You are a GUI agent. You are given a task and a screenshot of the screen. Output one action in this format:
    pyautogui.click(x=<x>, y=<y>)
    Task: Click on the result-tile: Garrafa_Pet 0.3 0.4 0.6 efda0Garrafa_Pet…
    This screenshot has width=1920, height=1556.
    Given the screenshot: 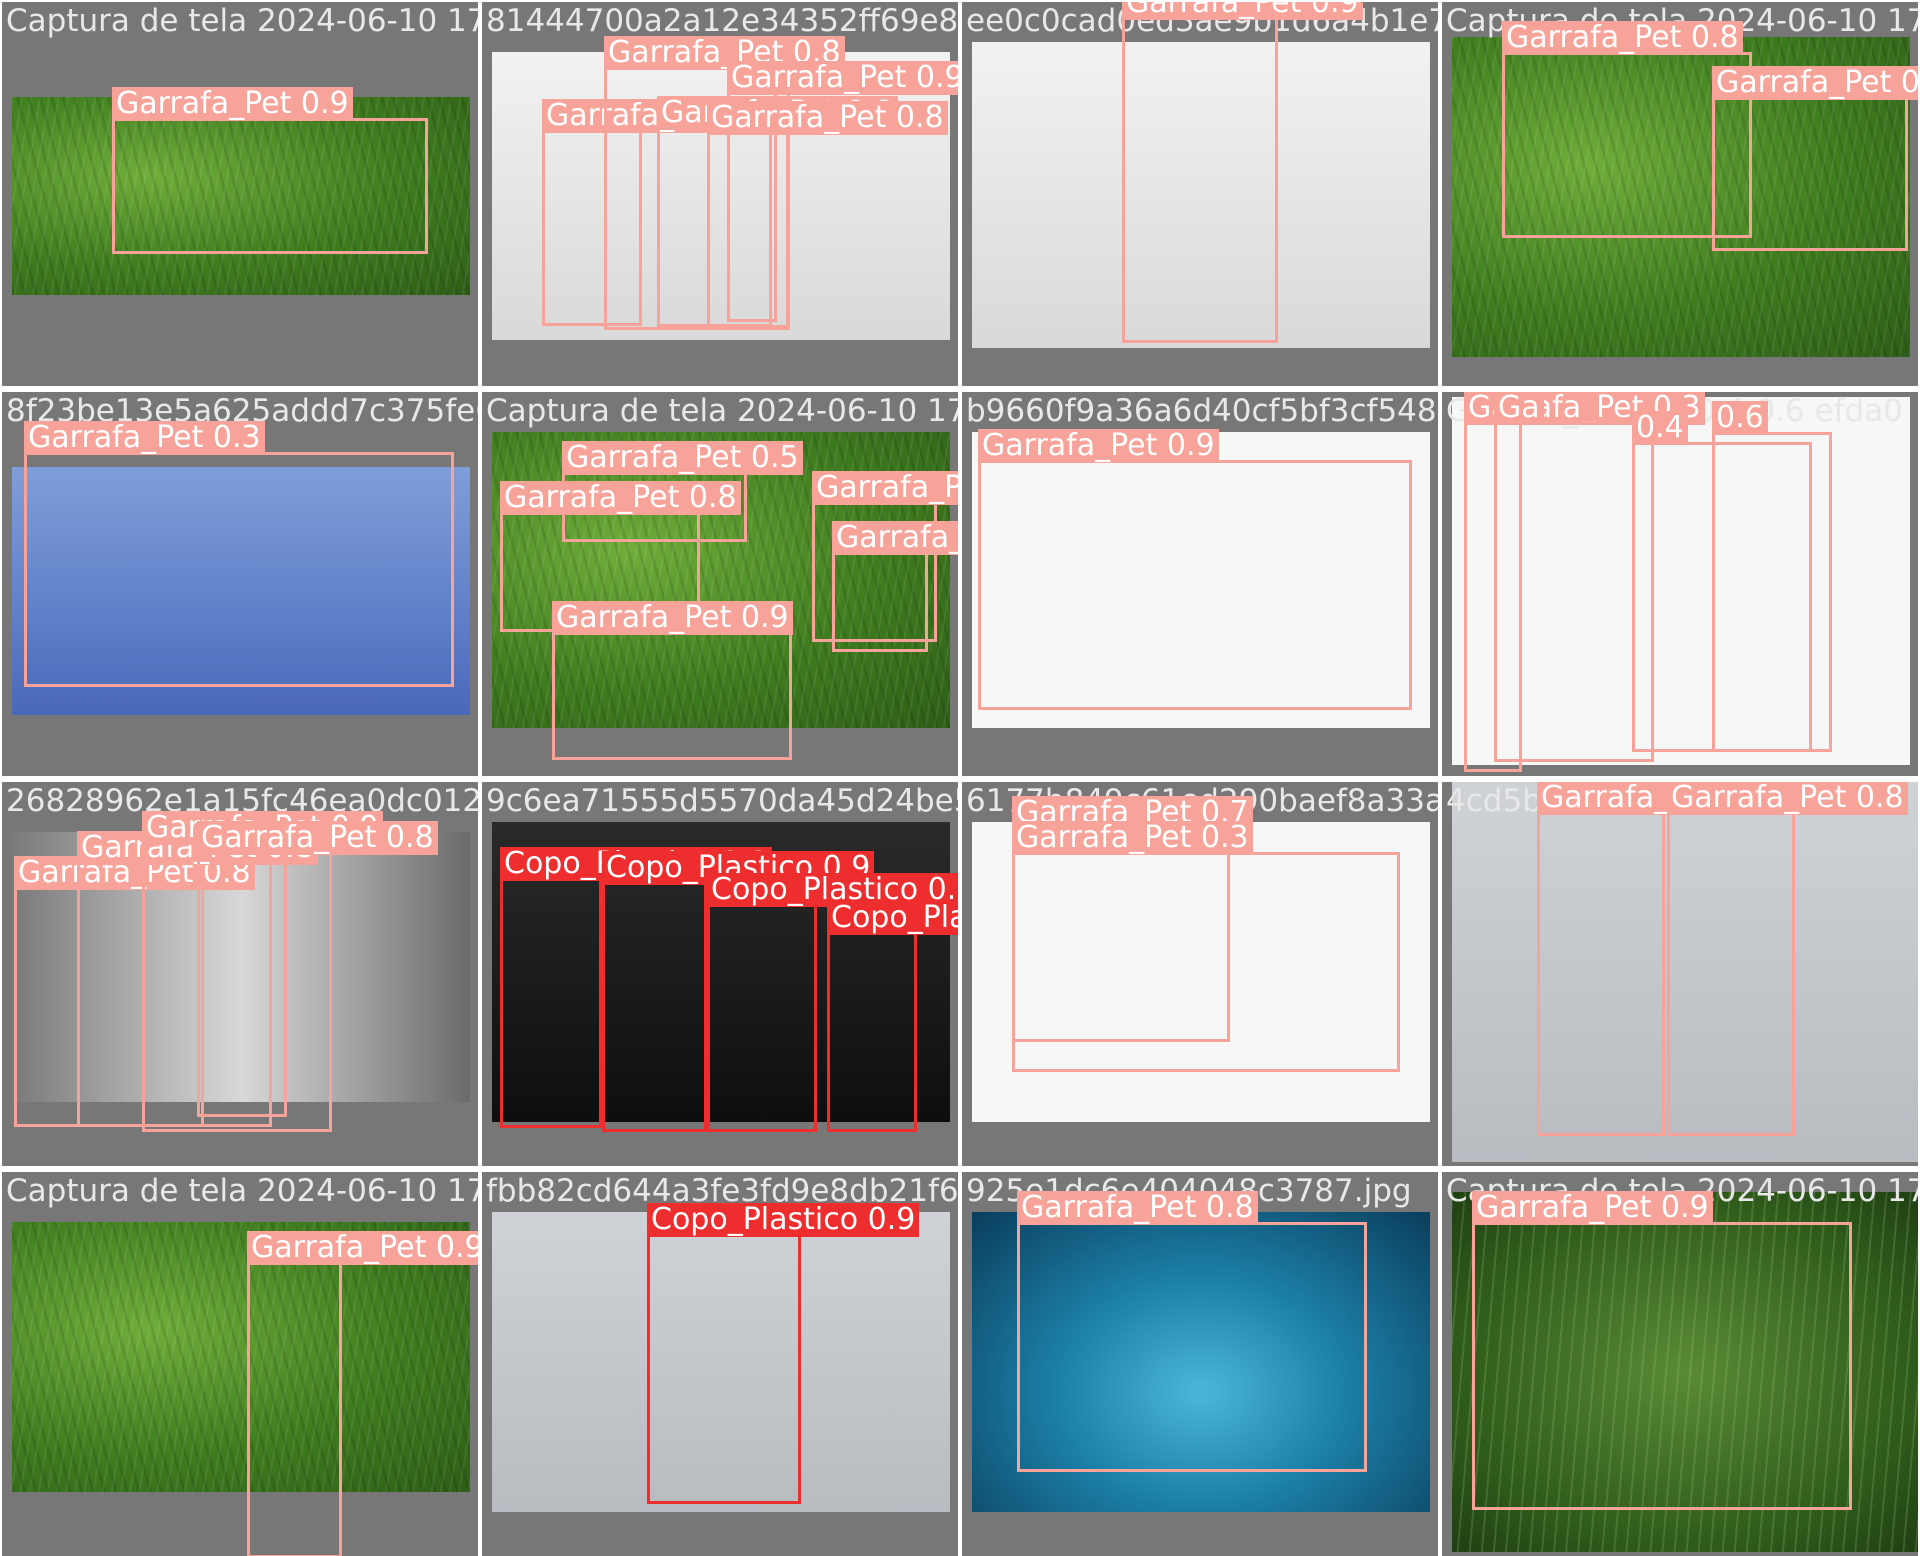 What is the action you would take?
    pyautogui.click(x=1680, y=584)
    